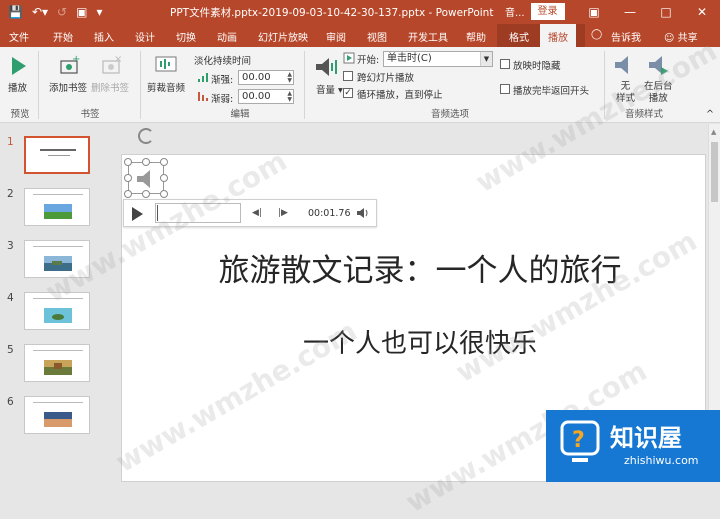 This screenshot has height=519, width=720. I want to click on bookmark-group-label: 书签, so click(90, 114).